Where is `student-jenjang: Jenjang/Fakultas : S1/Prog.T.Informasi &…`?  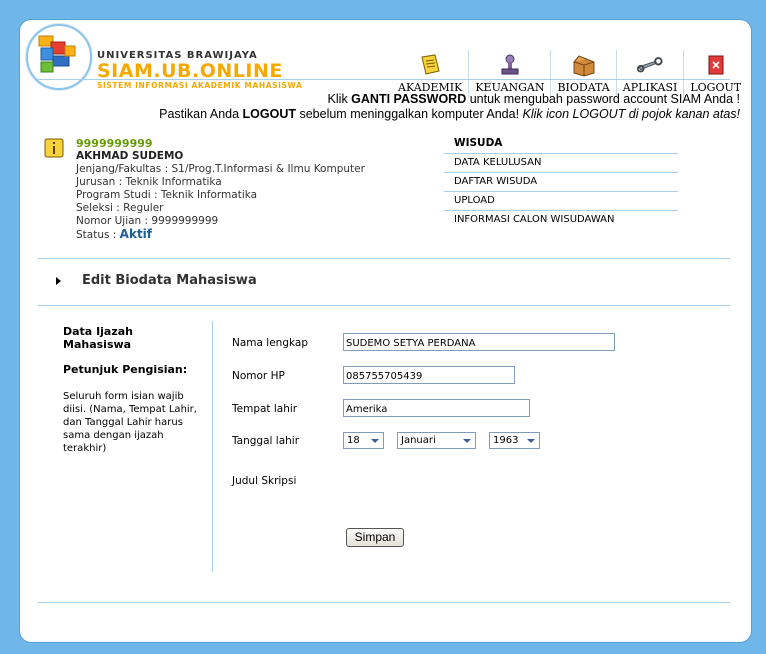
student-jenjang: Jenjang/Fakultas : S1/Prog.T.Informasi &… is located at coordinates (220, 169).